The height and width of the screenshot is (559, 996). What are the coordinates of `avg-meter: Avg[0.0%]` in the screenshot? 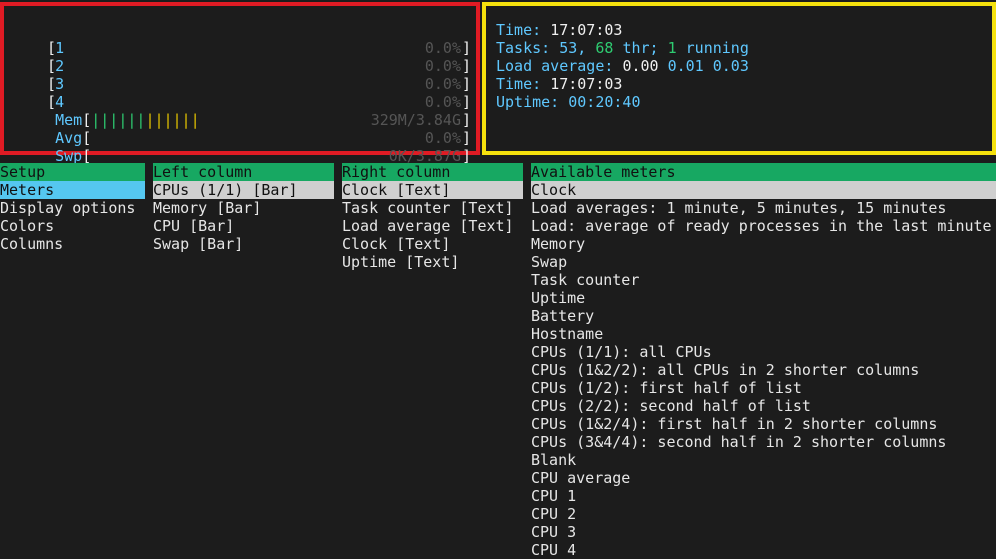 It's located at (245, 129).